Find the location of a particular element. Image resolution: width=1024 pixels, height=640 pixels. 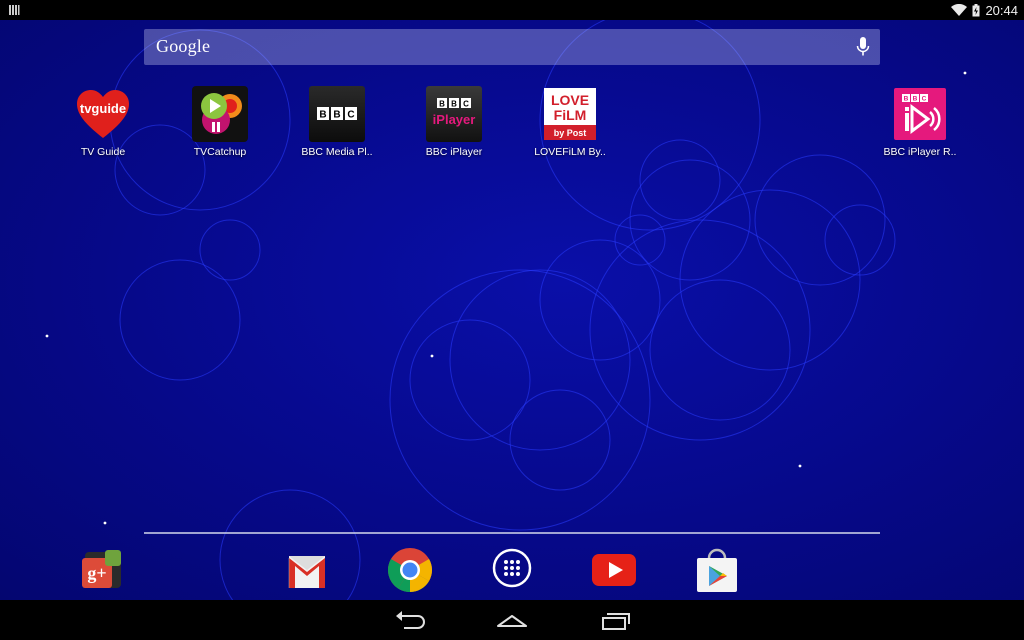

google-plus-icon: g+ is located at coordinates (101, 569).